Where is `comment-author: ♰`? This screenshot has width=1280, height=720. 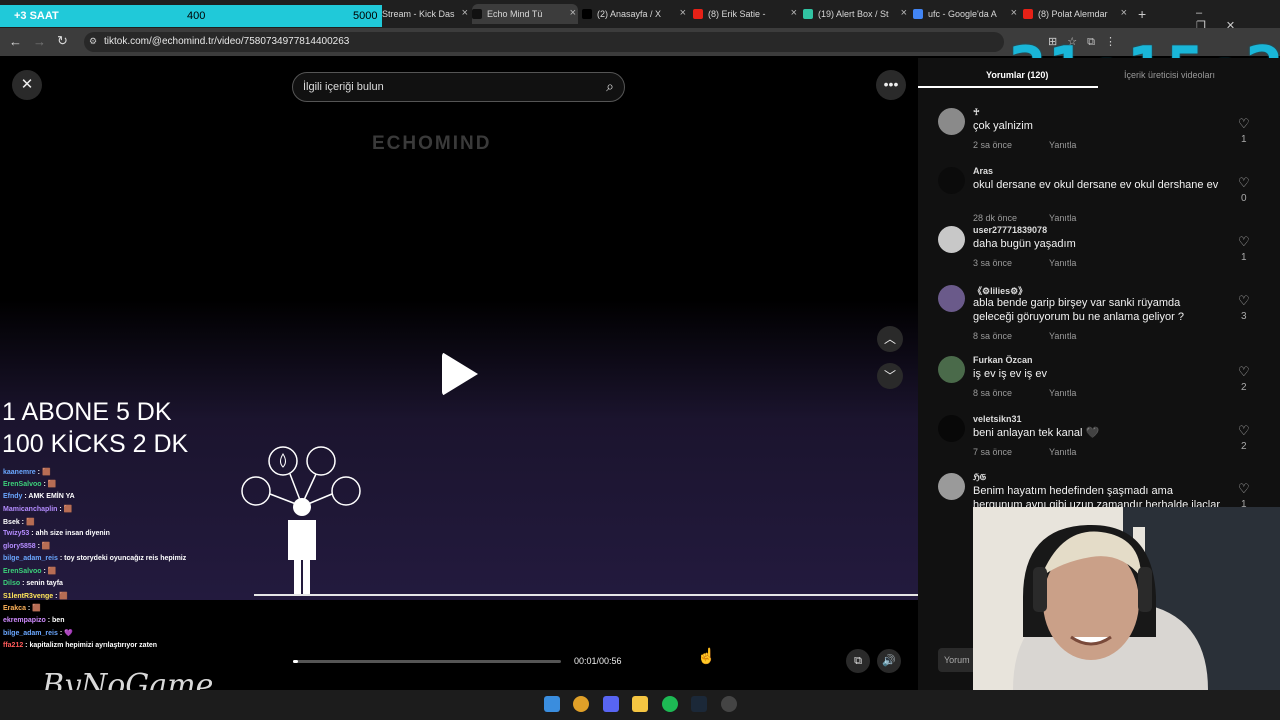 comment-author: ♰ is located at coordinates (976, 112).